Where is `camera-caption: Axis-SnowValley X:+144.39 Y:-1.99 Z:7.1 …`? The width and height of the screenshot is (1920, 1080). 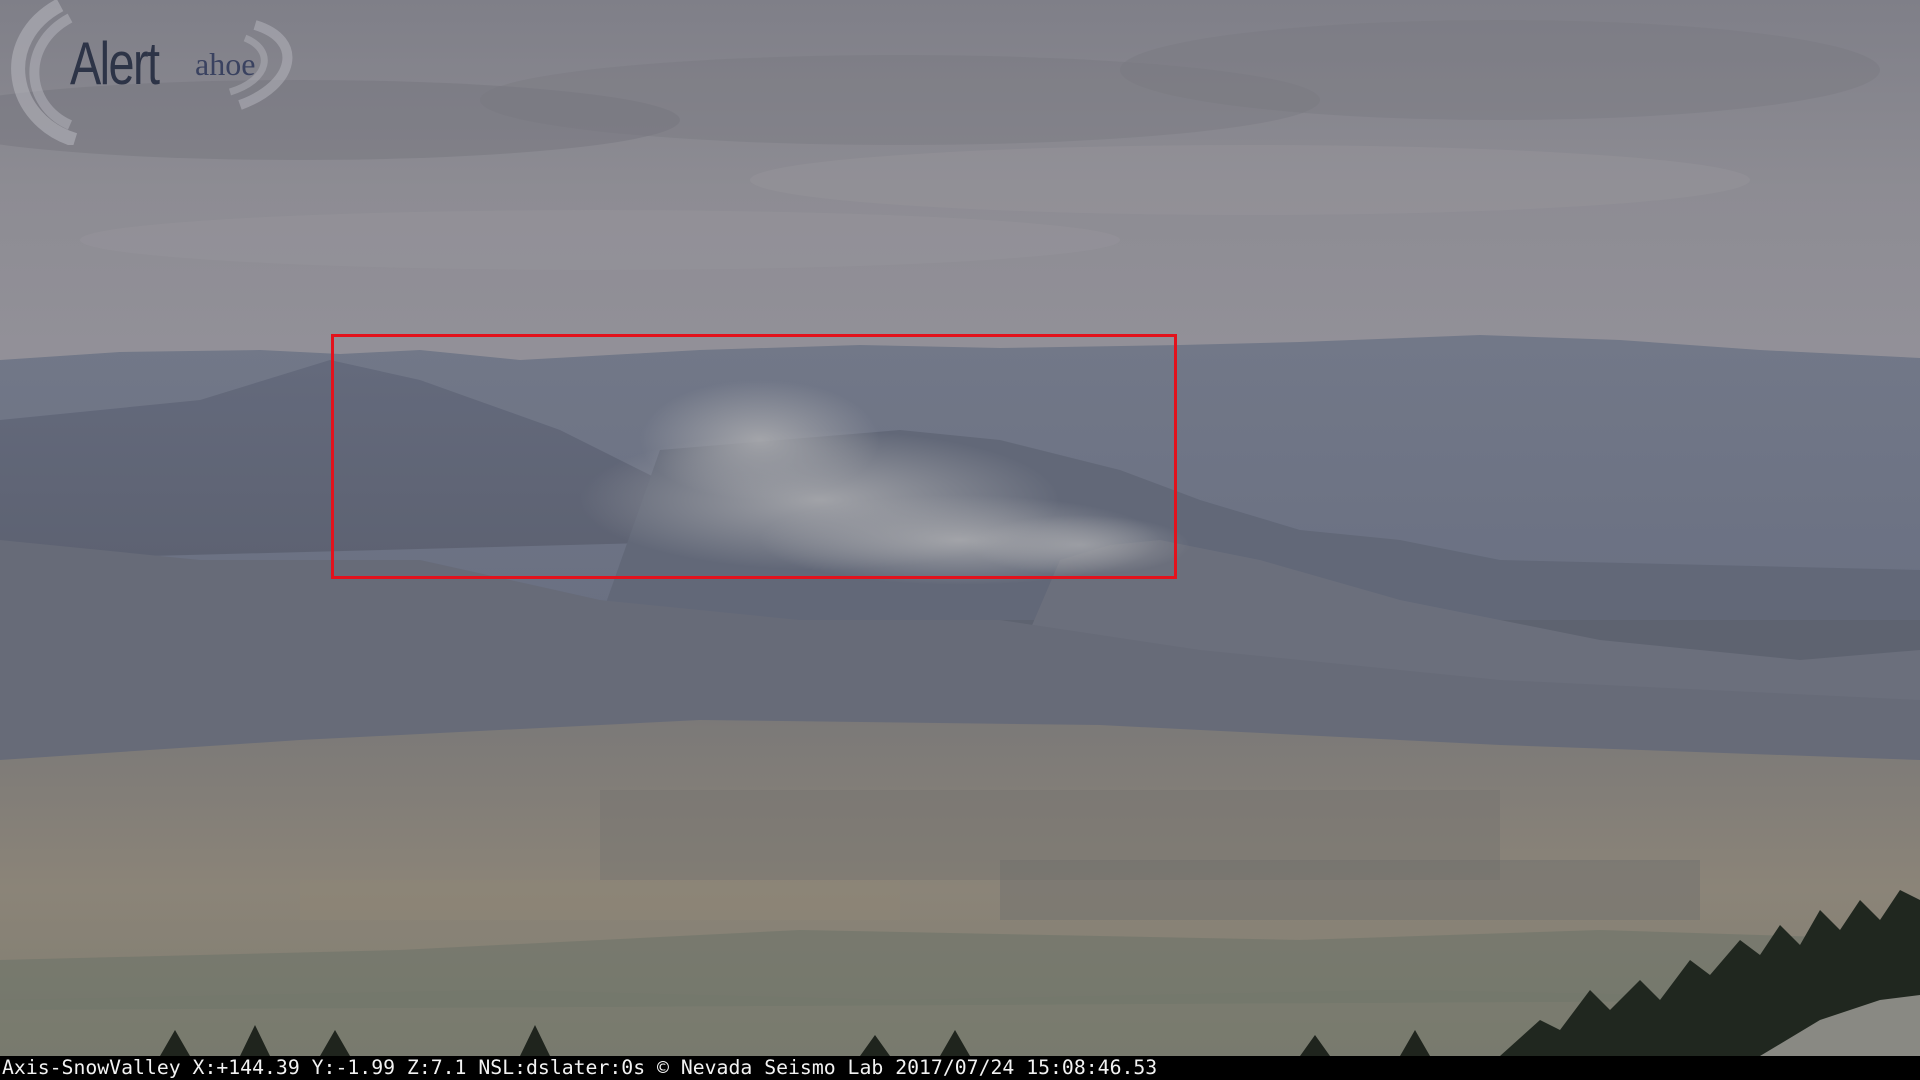
camera-caption: Axis-SnowValley X:+144.39 Y:-1.99 Z:7.1 … is located at coordinates (580, 1067).